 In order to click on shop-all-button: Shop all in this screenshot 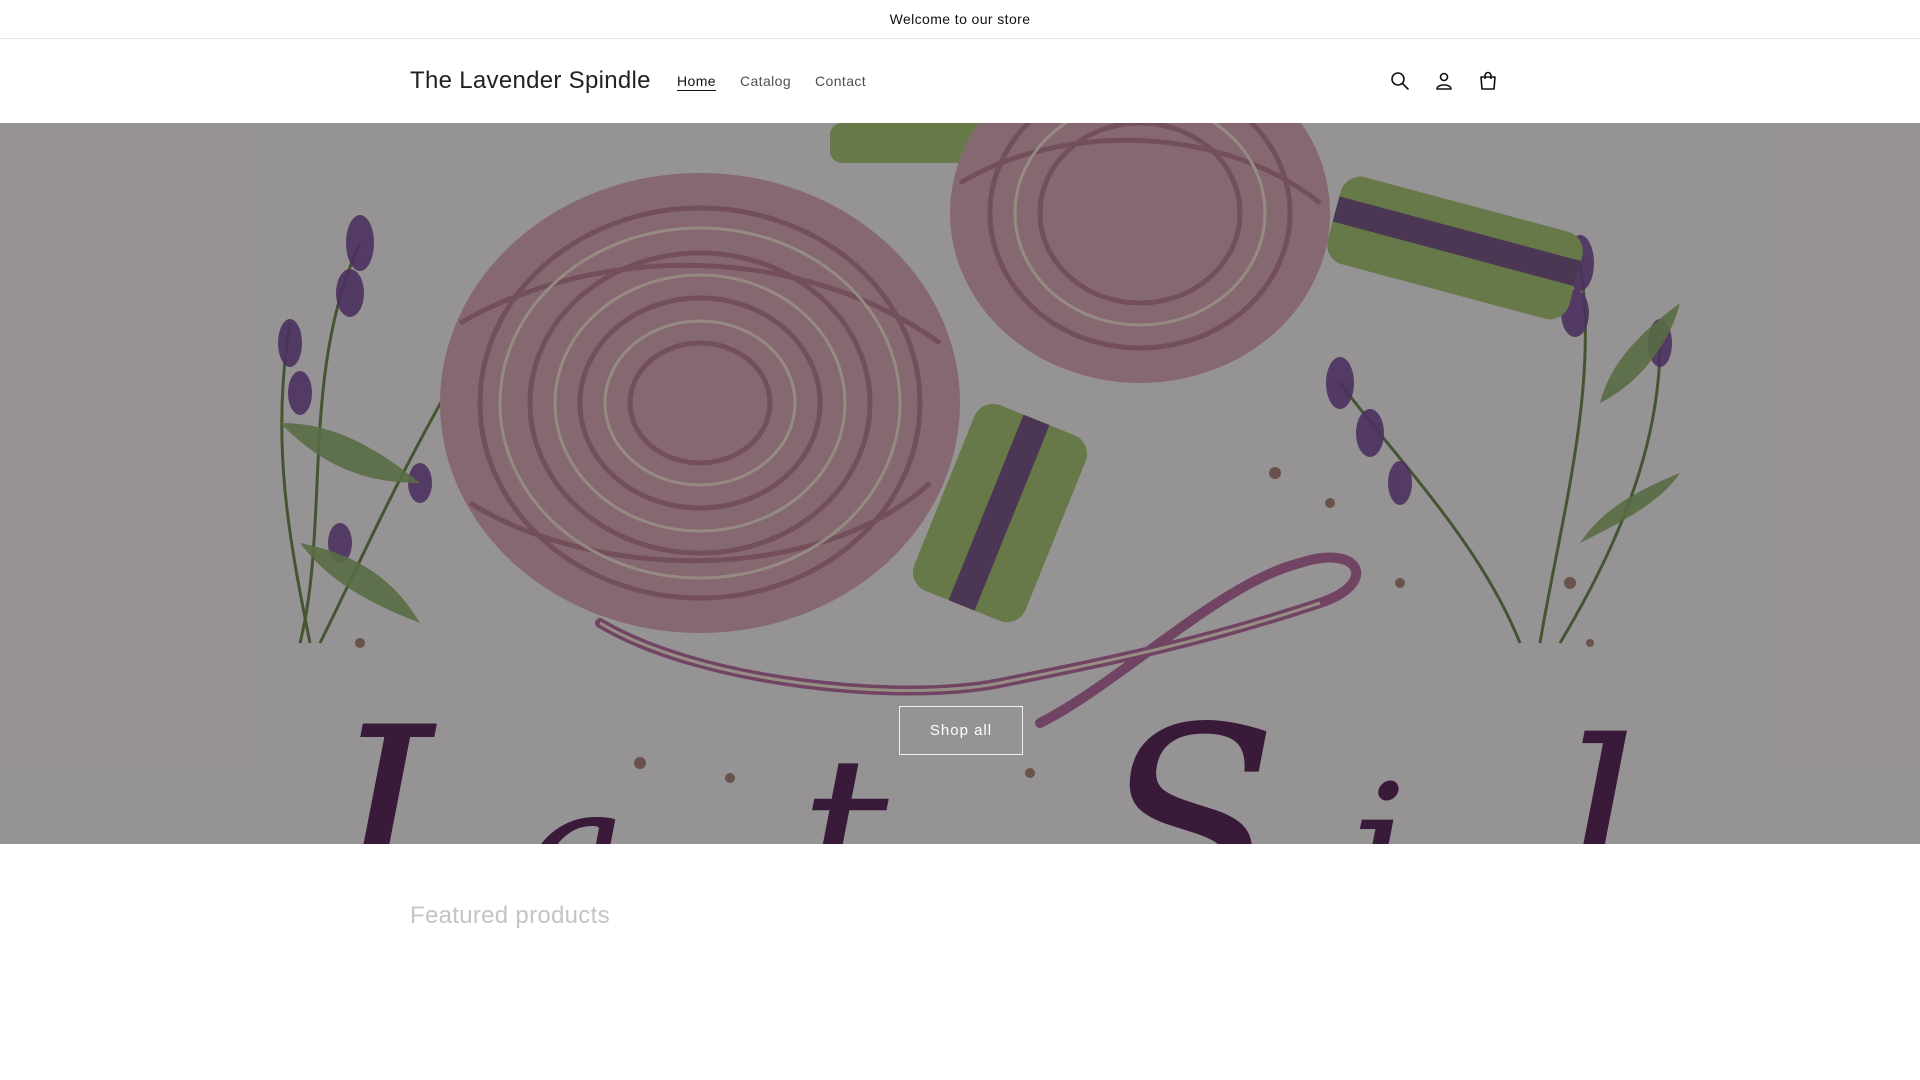, I will do `click(961, 730)`.